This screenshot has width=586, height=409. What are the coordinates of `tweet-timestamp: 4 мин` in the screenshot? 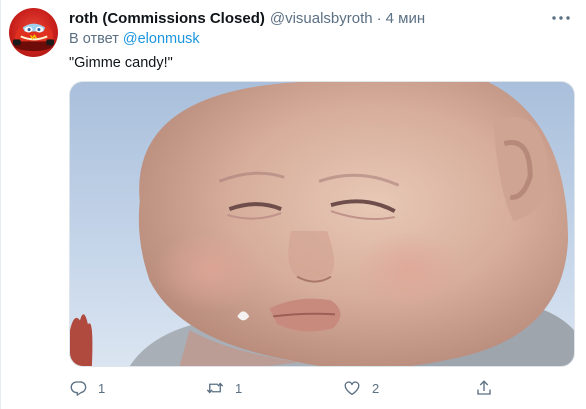 It's located at (406, 18).